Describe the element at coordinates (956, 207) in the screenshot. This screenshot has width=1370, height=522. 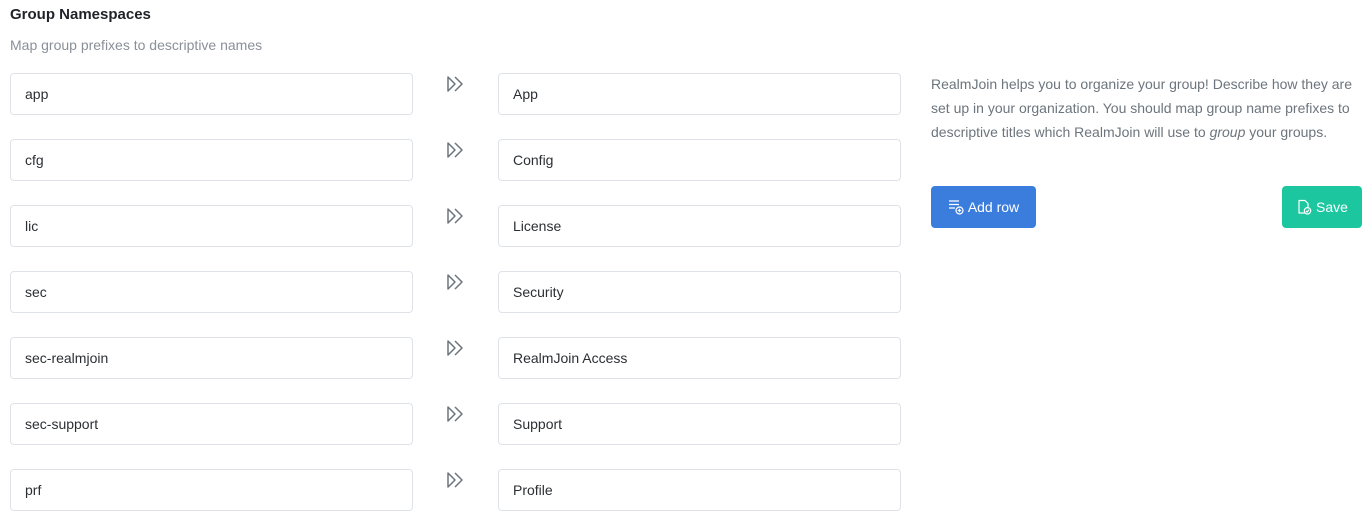
I see `list-add-icon` at that location.